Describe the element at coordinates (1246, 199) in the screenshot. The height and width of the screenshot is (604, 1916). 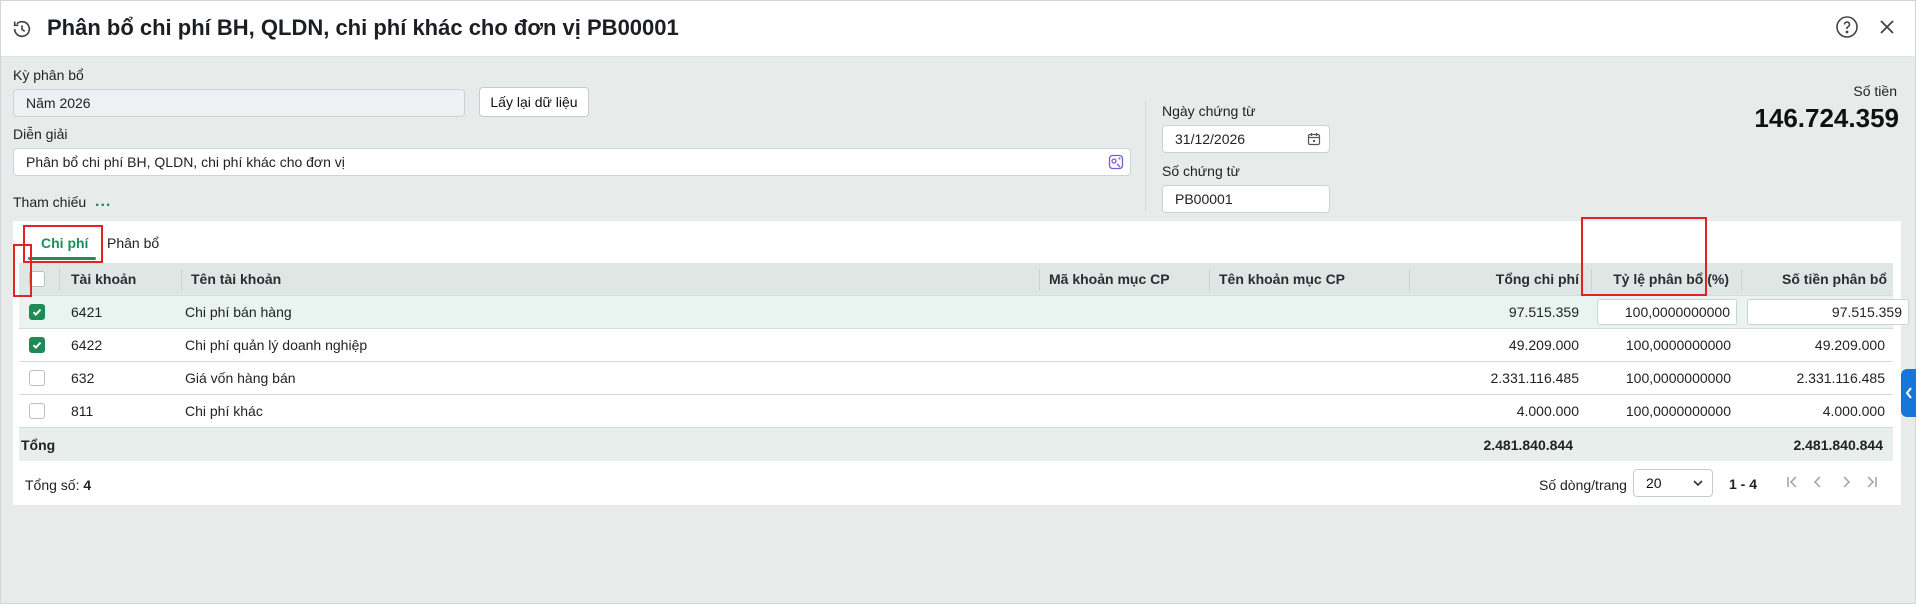
I see `doc-no-input: PB00001` at that location.